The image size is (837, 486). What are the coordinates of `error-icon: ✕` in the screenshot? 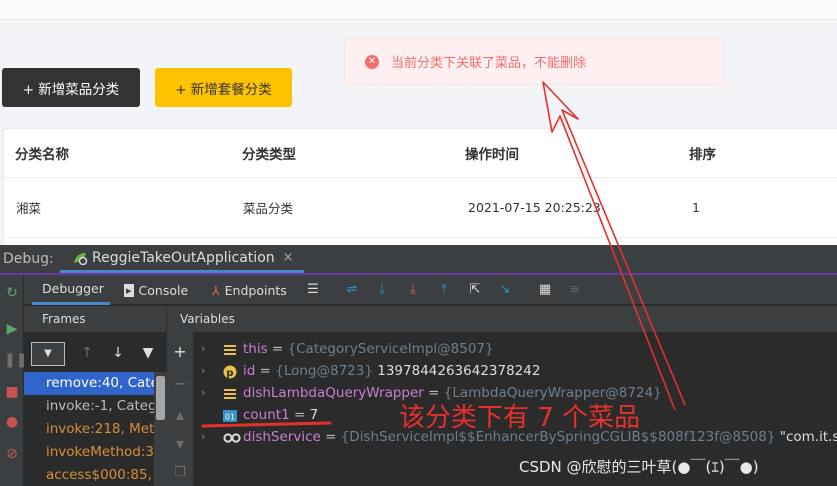 It's located at (372, 61).